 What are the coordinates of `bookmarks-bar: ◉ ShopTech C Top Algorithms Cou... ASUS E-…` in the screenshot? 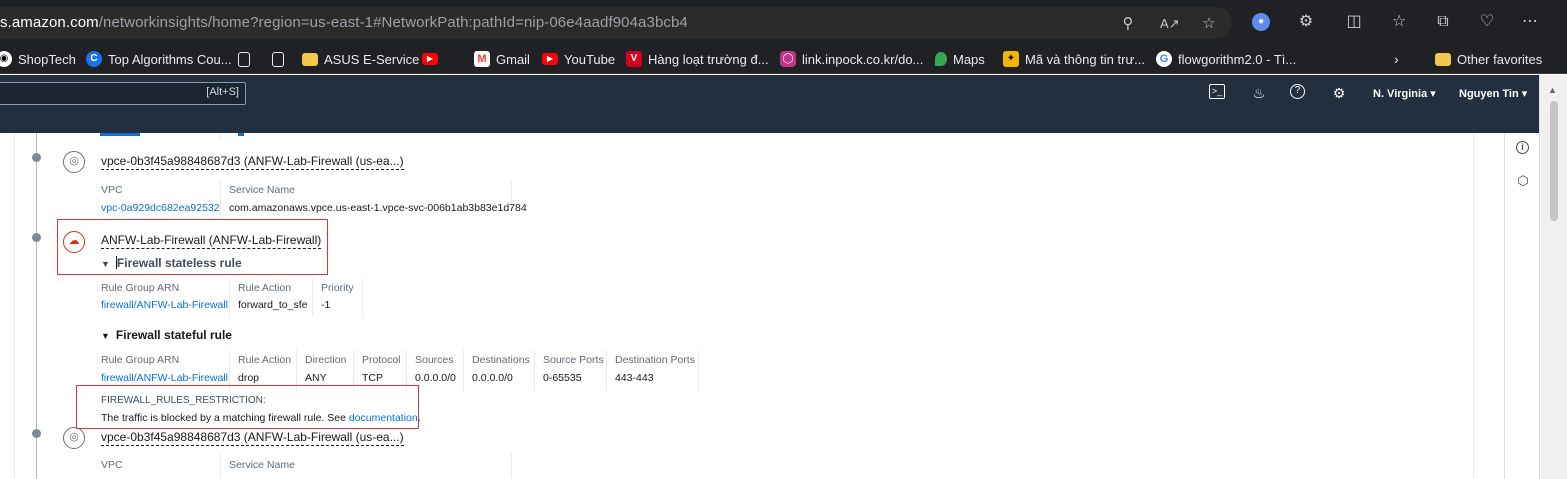 It's located at (783, 59).